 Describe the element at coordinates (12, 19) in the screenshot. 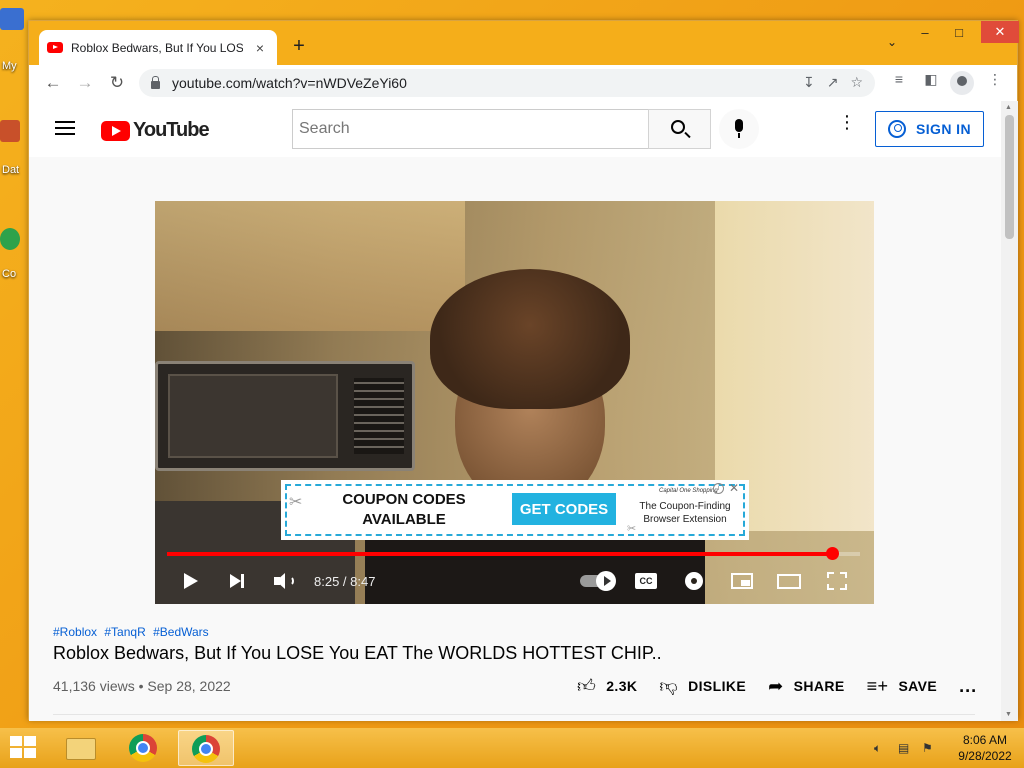

I see `computer-icon` at that location.